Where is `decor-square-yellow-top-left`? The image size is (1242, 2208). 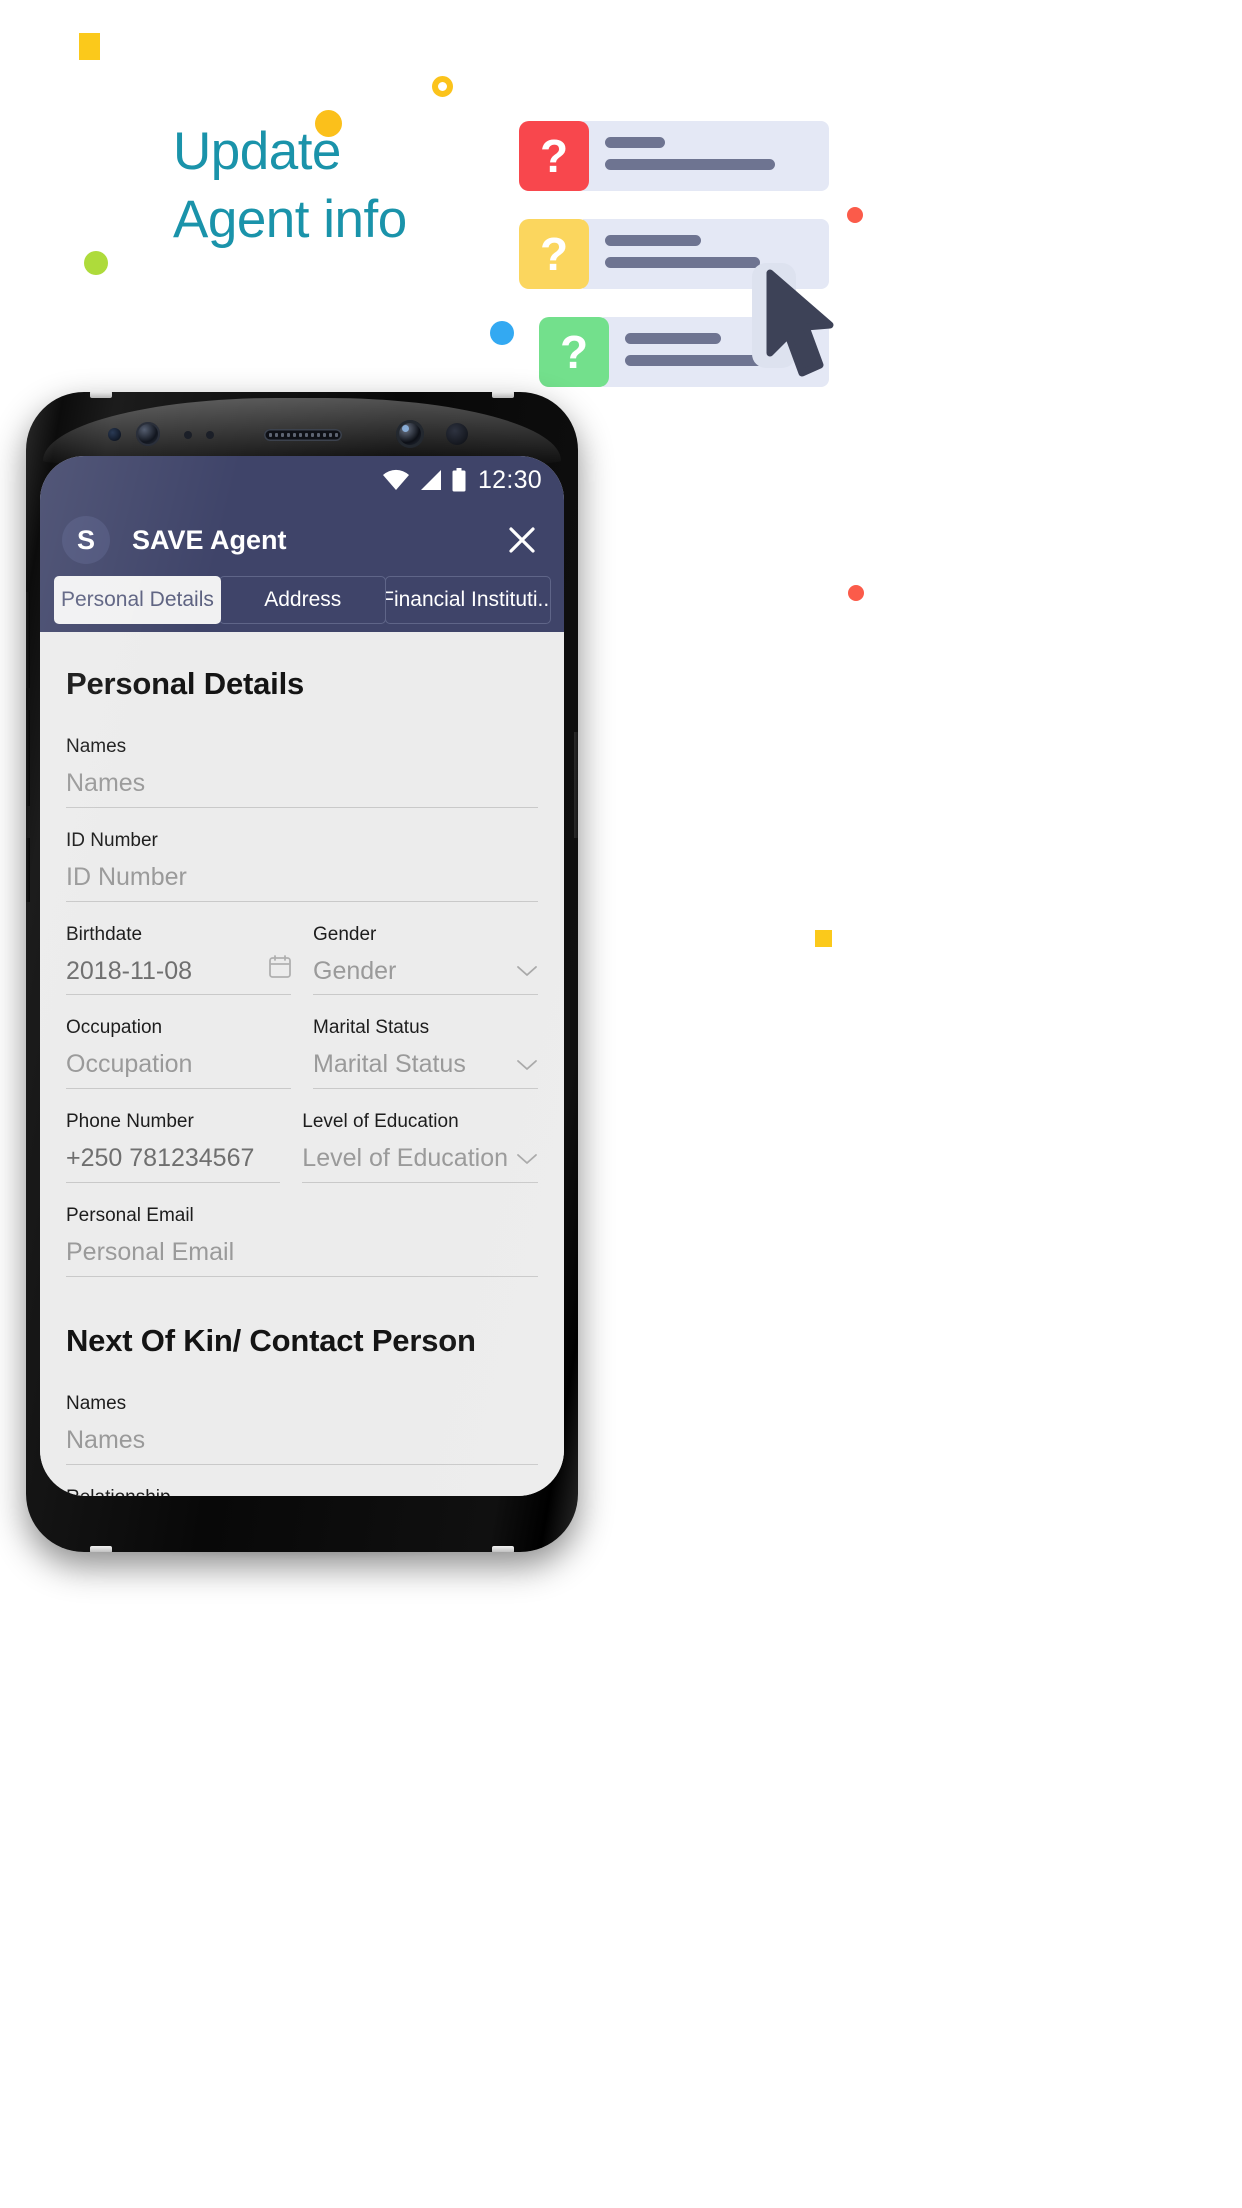
decor-square-yellow-top-left is located at coordinates (89, 46).